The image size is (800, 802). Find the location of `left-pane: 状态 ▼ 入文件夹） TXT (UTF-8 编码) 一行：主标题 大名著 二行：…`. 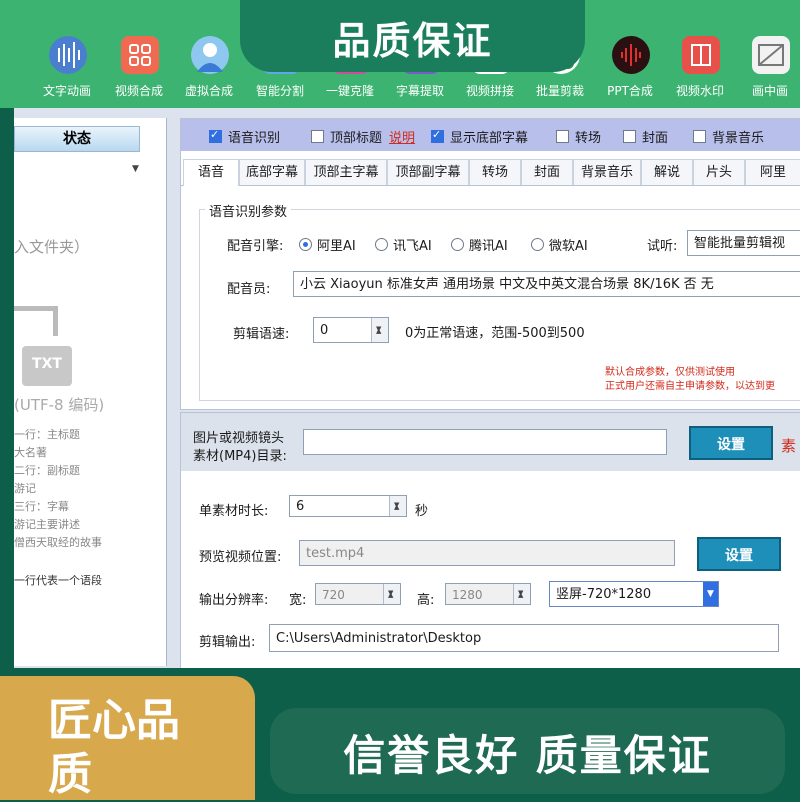

left-pane: 状态 ▼ 入文件夹） TXT (UTF-8 编码) 一行：主标题 大名著 二行：… is located at coordinates (90, 392).